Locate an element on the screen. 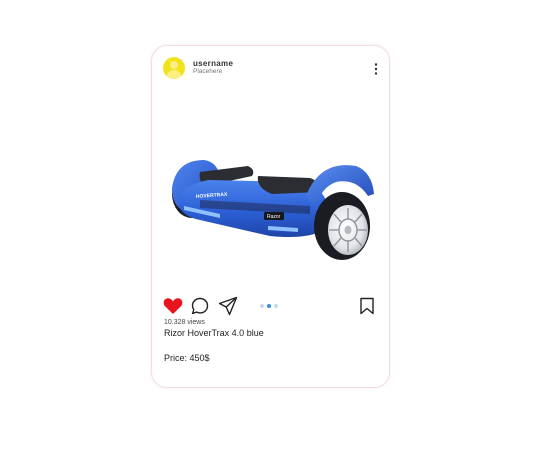  heart-icon is located at coordinates (173, 306).